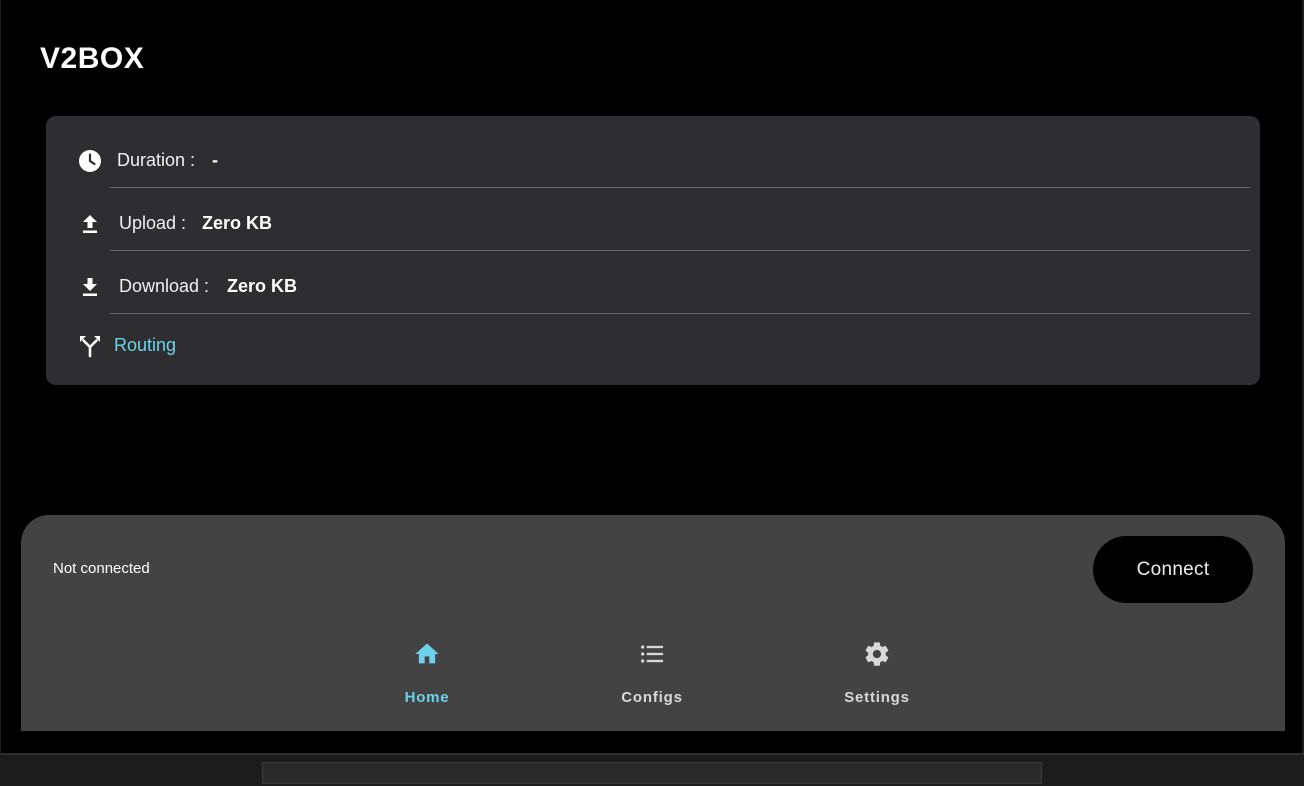 The image size is (1304, 786). I want to click on download-row: Download : Zero KB, so click(653, 286).